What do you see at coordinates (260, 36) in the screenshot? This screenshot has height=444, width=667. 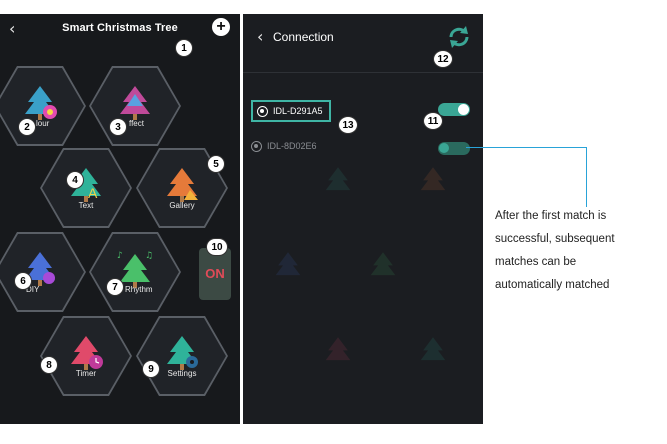 I see `back-icon: ‹` at bounding box center [260, 36].